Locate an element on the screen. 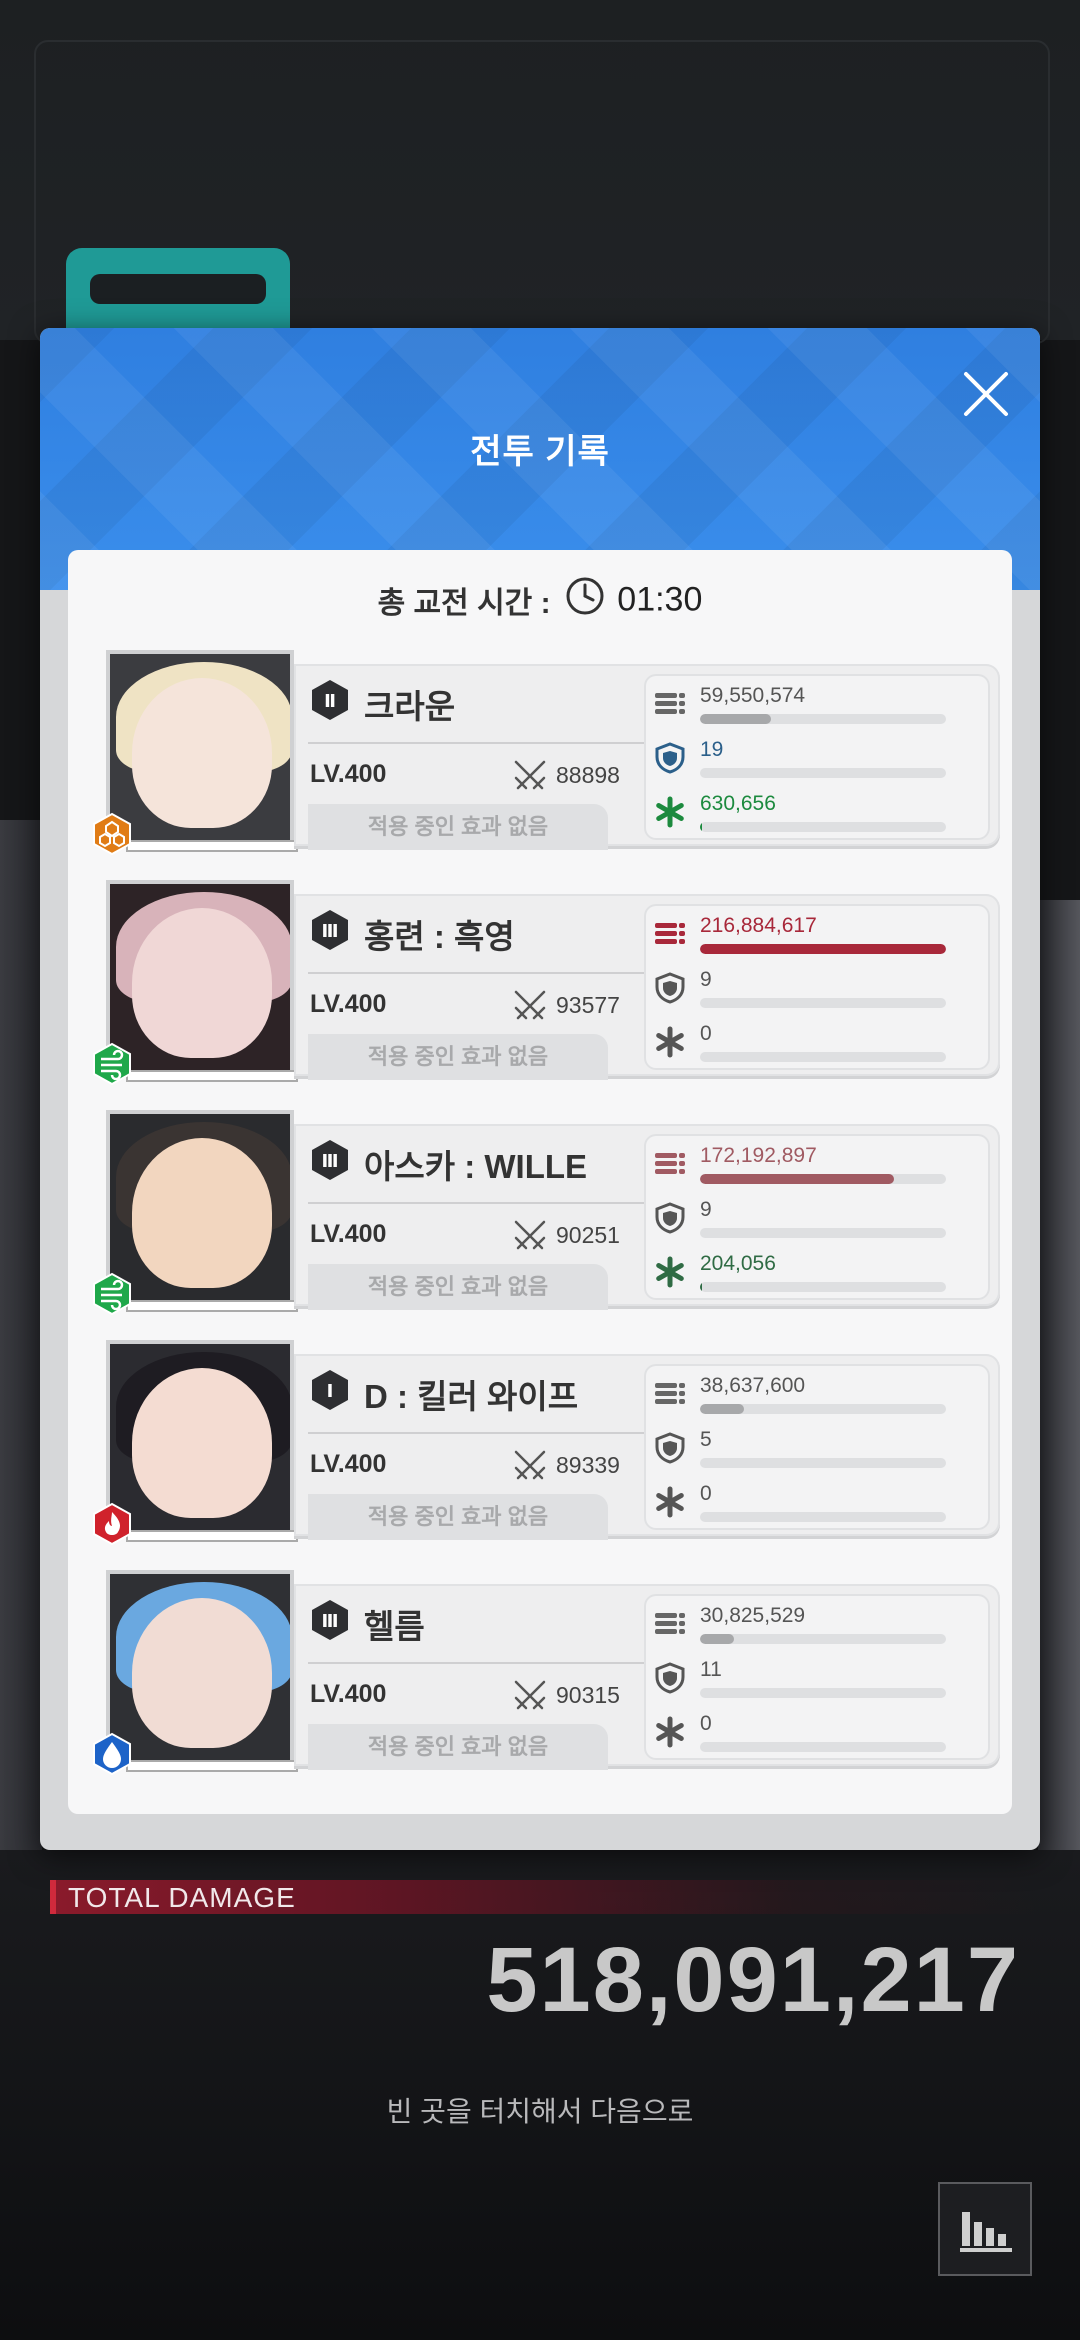 The width and height of the screenshot is (1080, 2340). burst-rank-icon: Ⅲ is located at coordinates (330, 930).